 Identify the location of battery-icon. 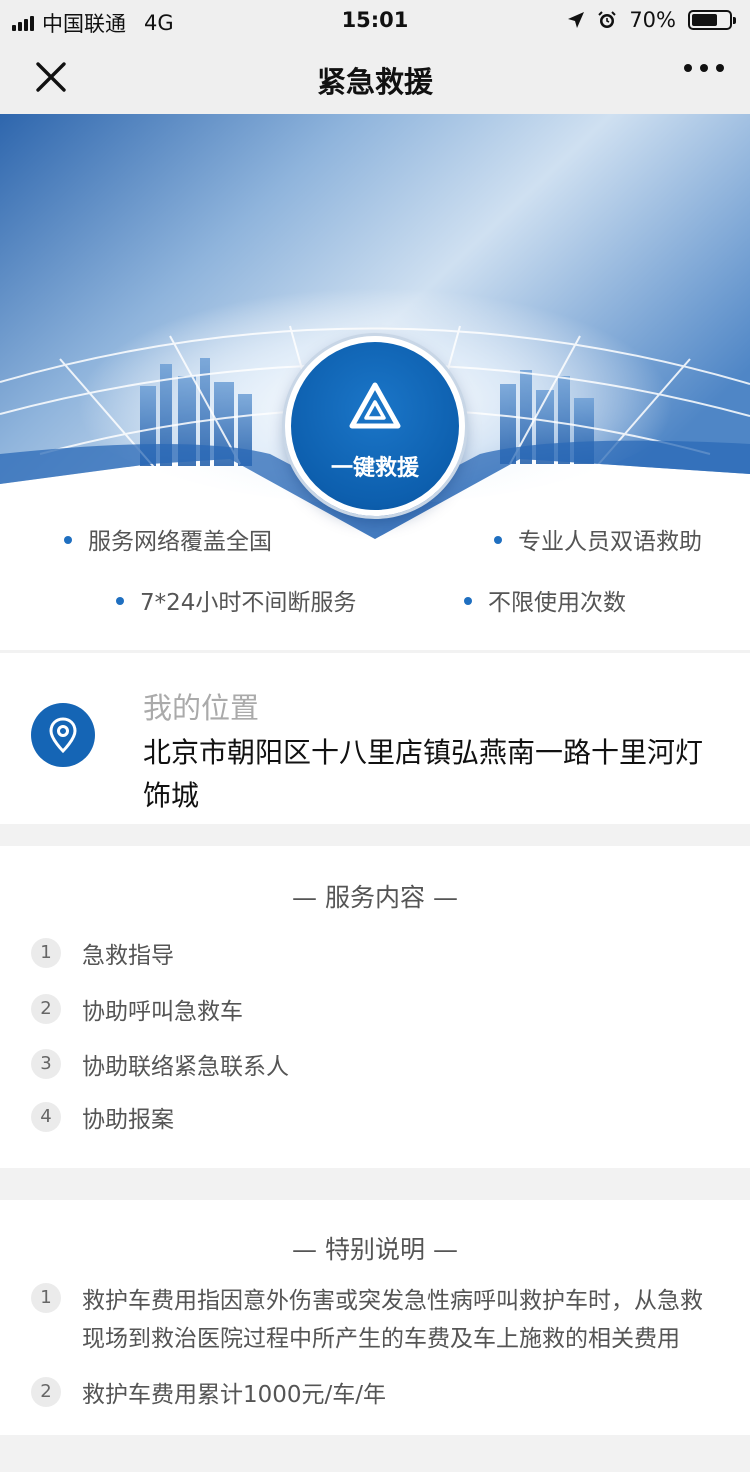
(712, 20).